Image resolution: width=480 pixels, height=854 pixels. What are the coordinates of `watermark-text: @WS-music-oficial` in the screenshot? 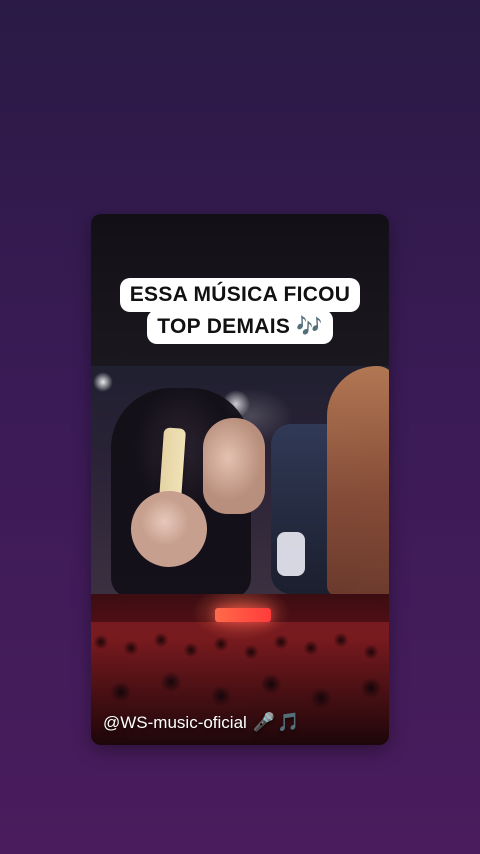 It's located at (175, 722).